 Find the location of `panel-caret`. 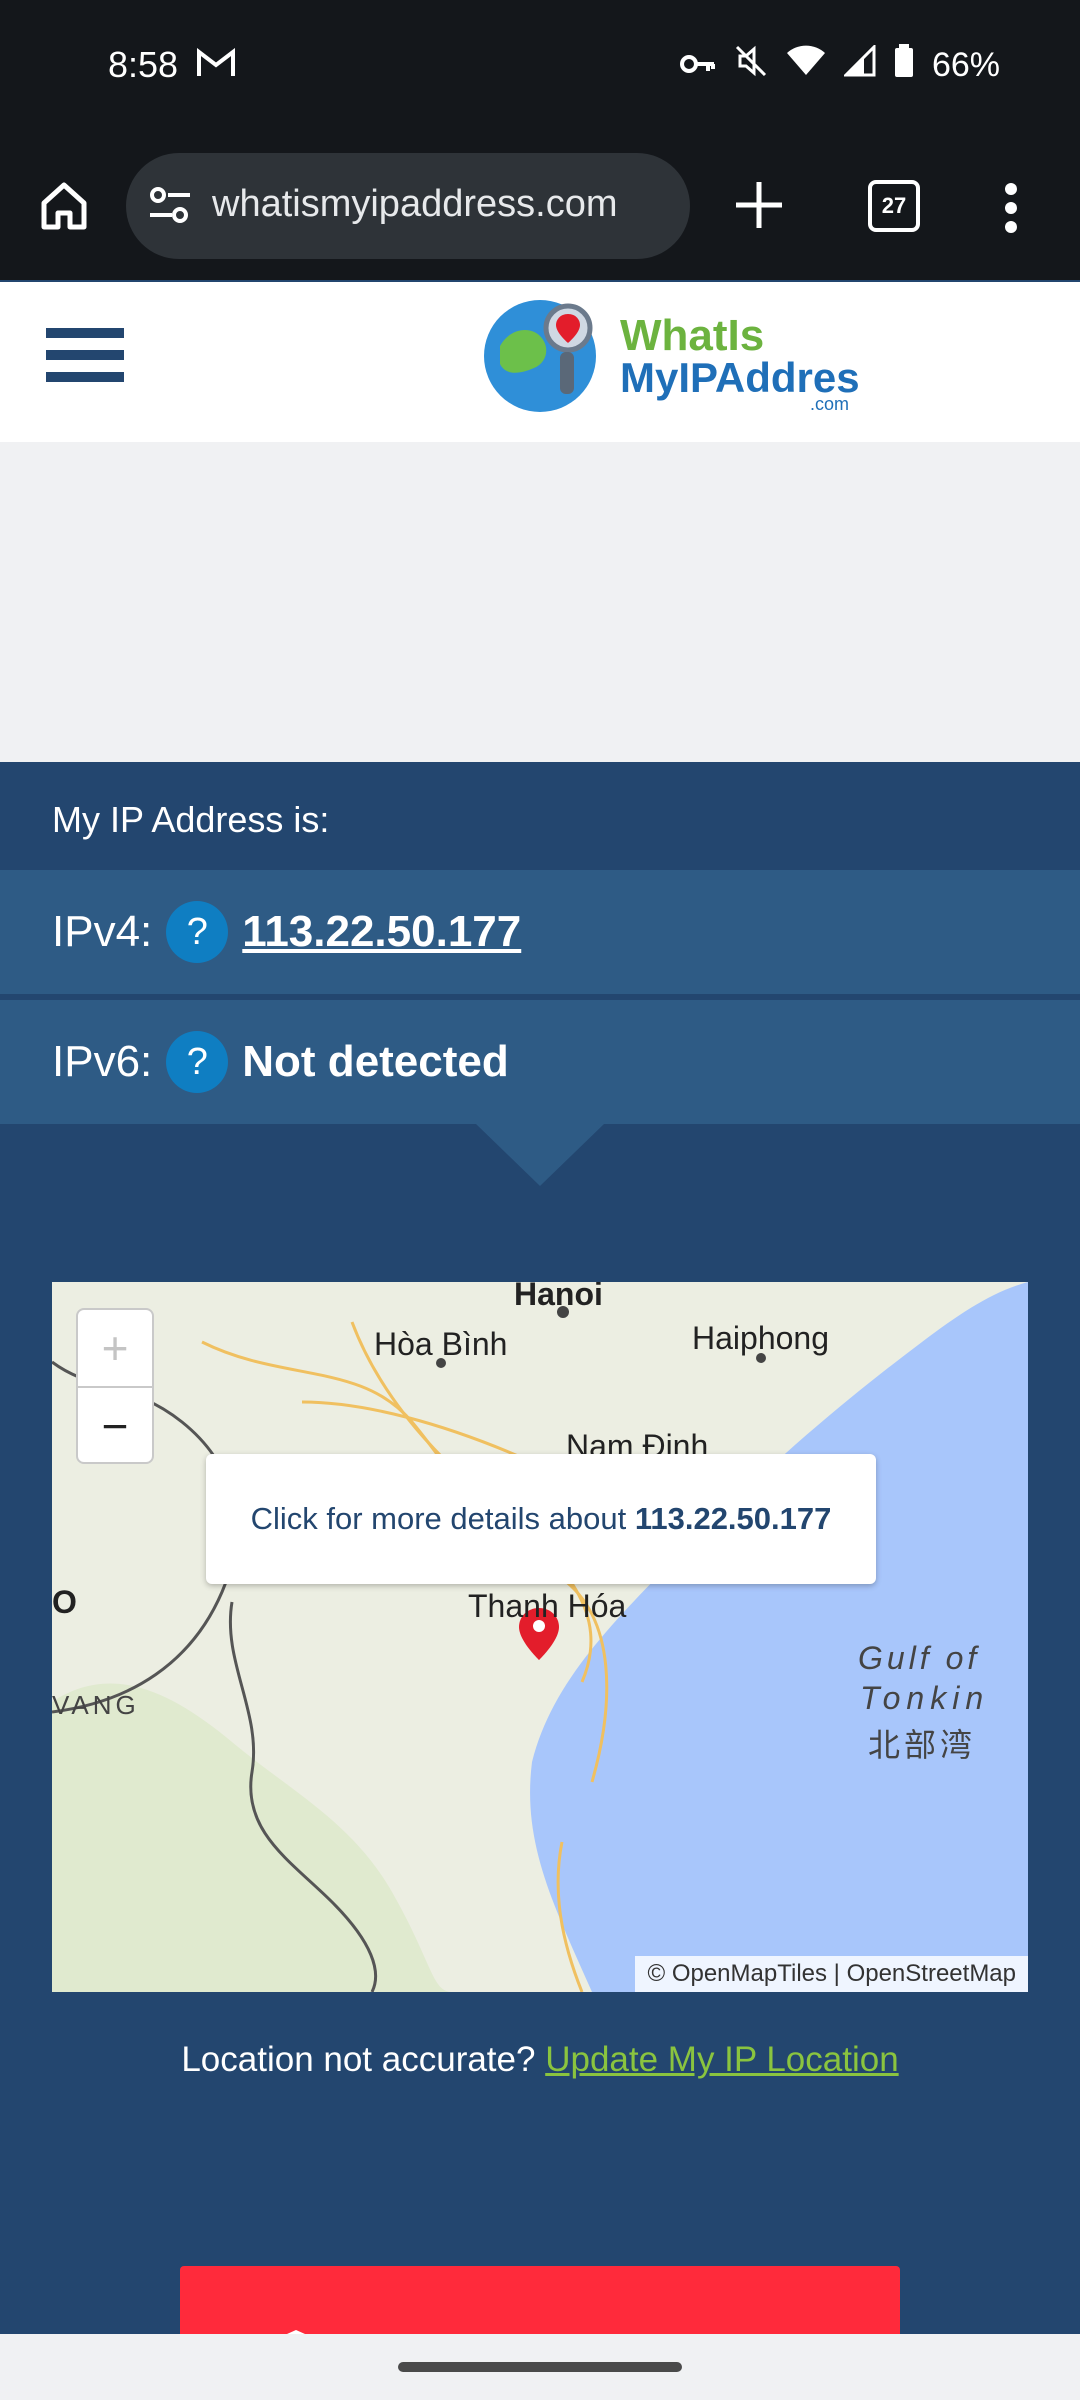

panel-caret is located at coordinates (540, 1155).